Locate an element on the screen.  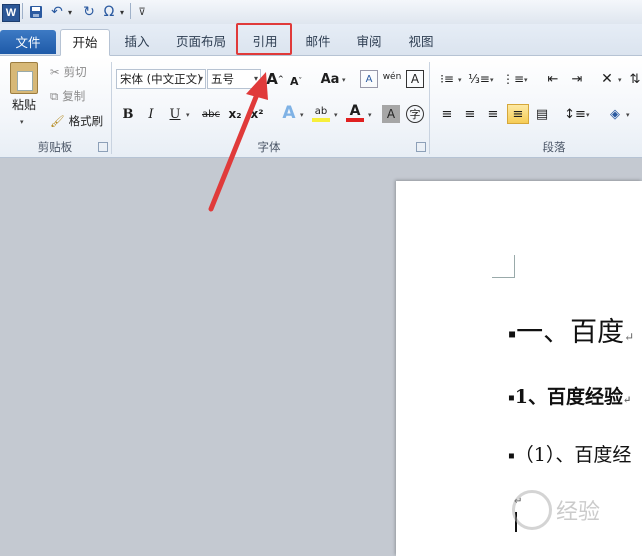
annotation-arrow is located at coordinates (238, 142).